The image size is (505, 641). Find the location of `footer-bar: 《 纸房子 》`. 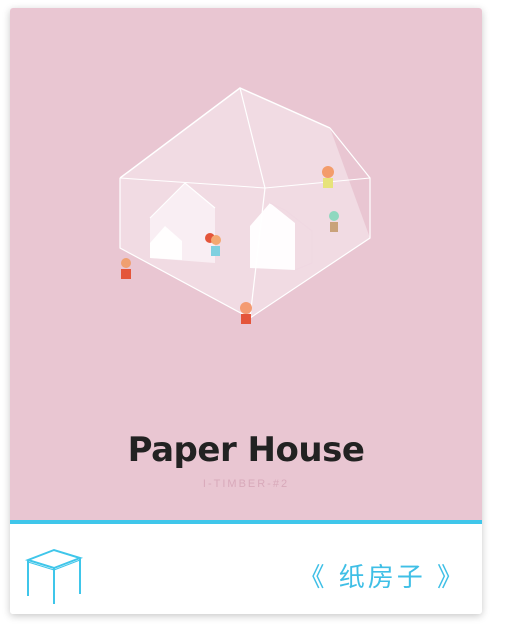

footer-bar: 《 纸房子 》 is located at coordinates (246, 569).